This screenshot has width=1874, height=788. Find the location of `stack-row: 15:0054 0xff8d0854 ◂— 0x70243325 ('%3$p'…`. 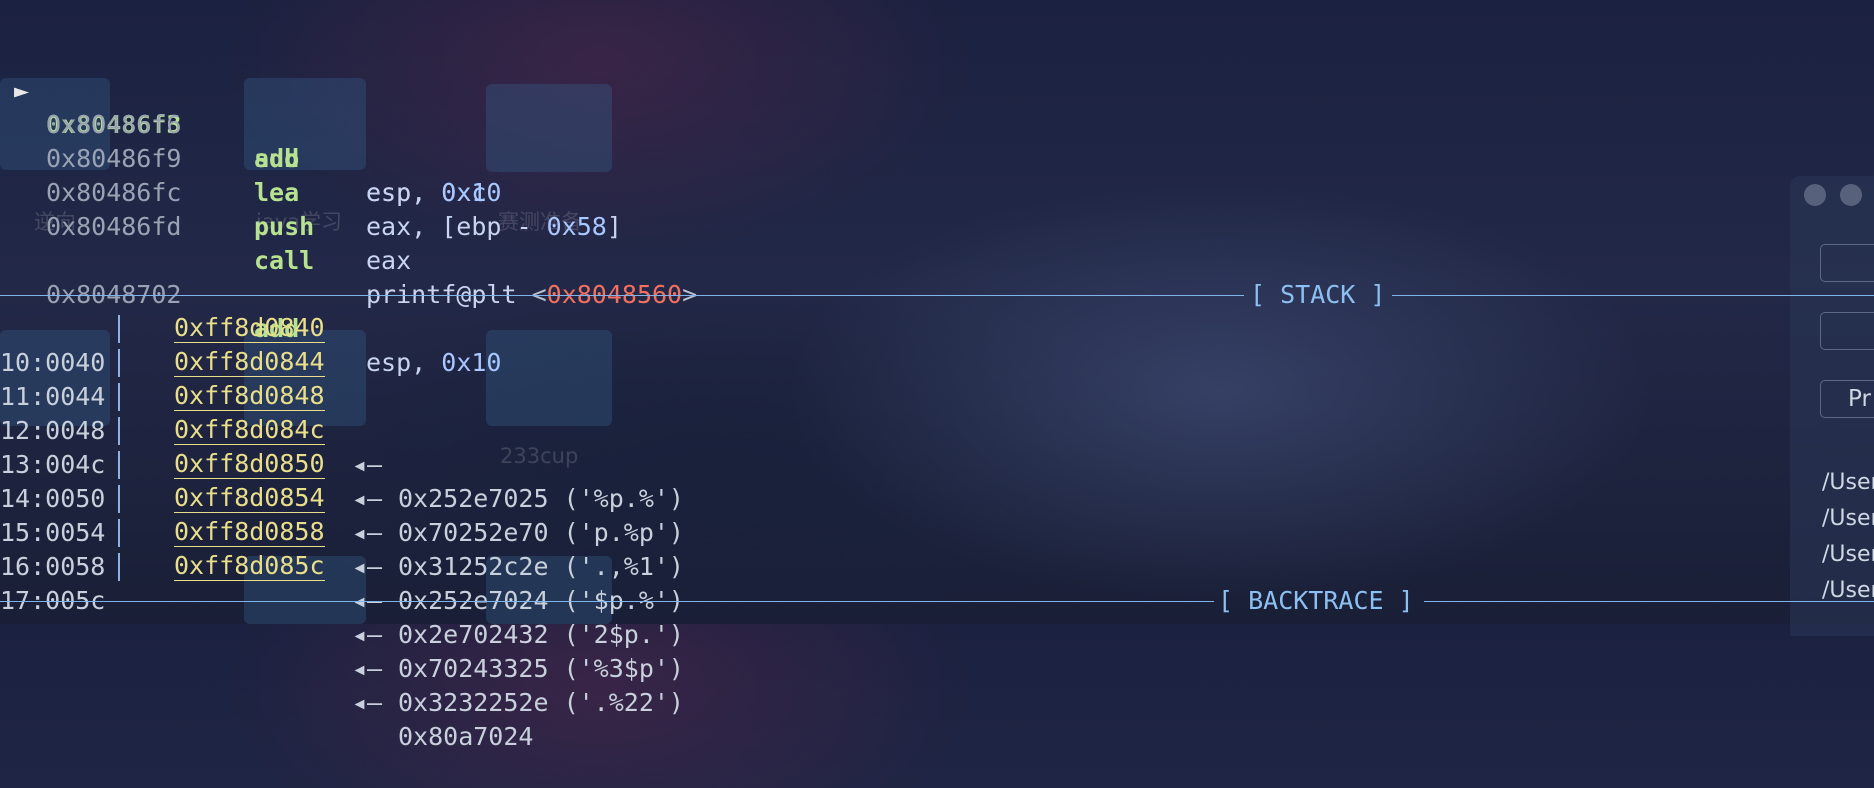

stack-row: 15:0054 0xff8d0854 ◂— 0x70243325 ('%3$p'… is located at coordinates (342, 583).